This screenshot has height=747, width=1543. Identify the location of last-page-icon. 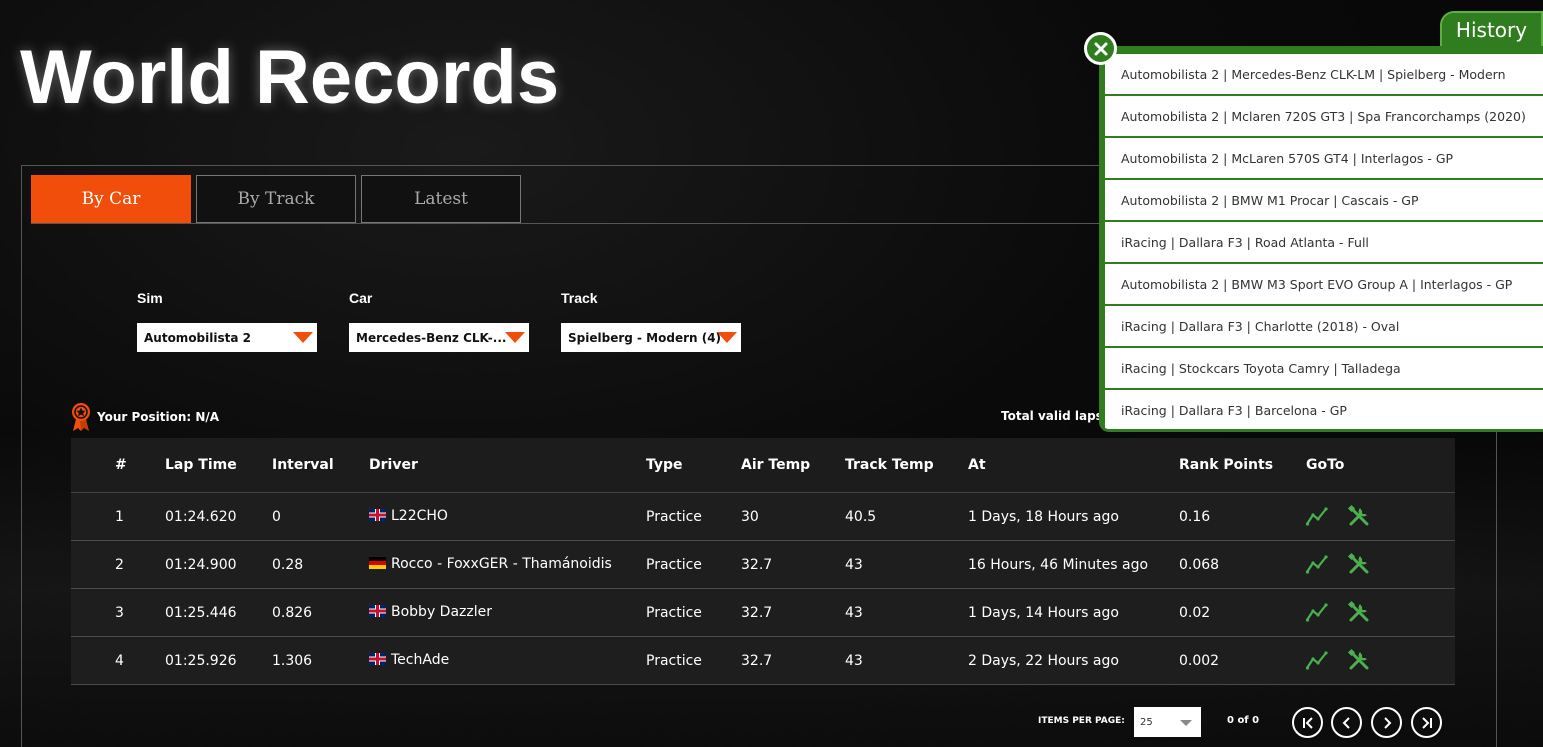
(1426, 722).